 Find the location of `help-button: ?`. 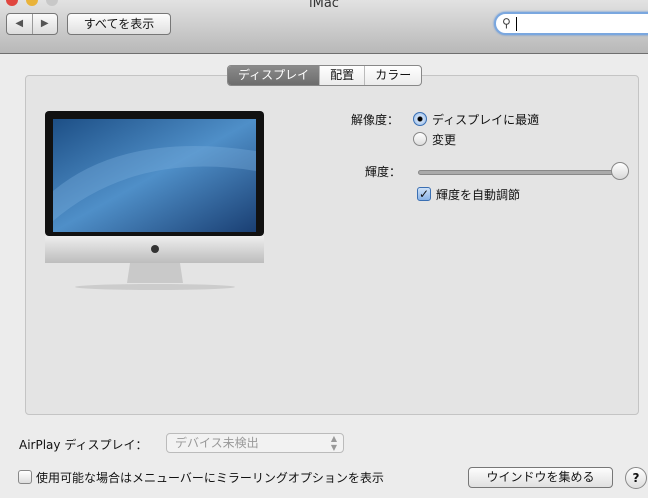

help-button: ? is located at coordinates (636, 478).